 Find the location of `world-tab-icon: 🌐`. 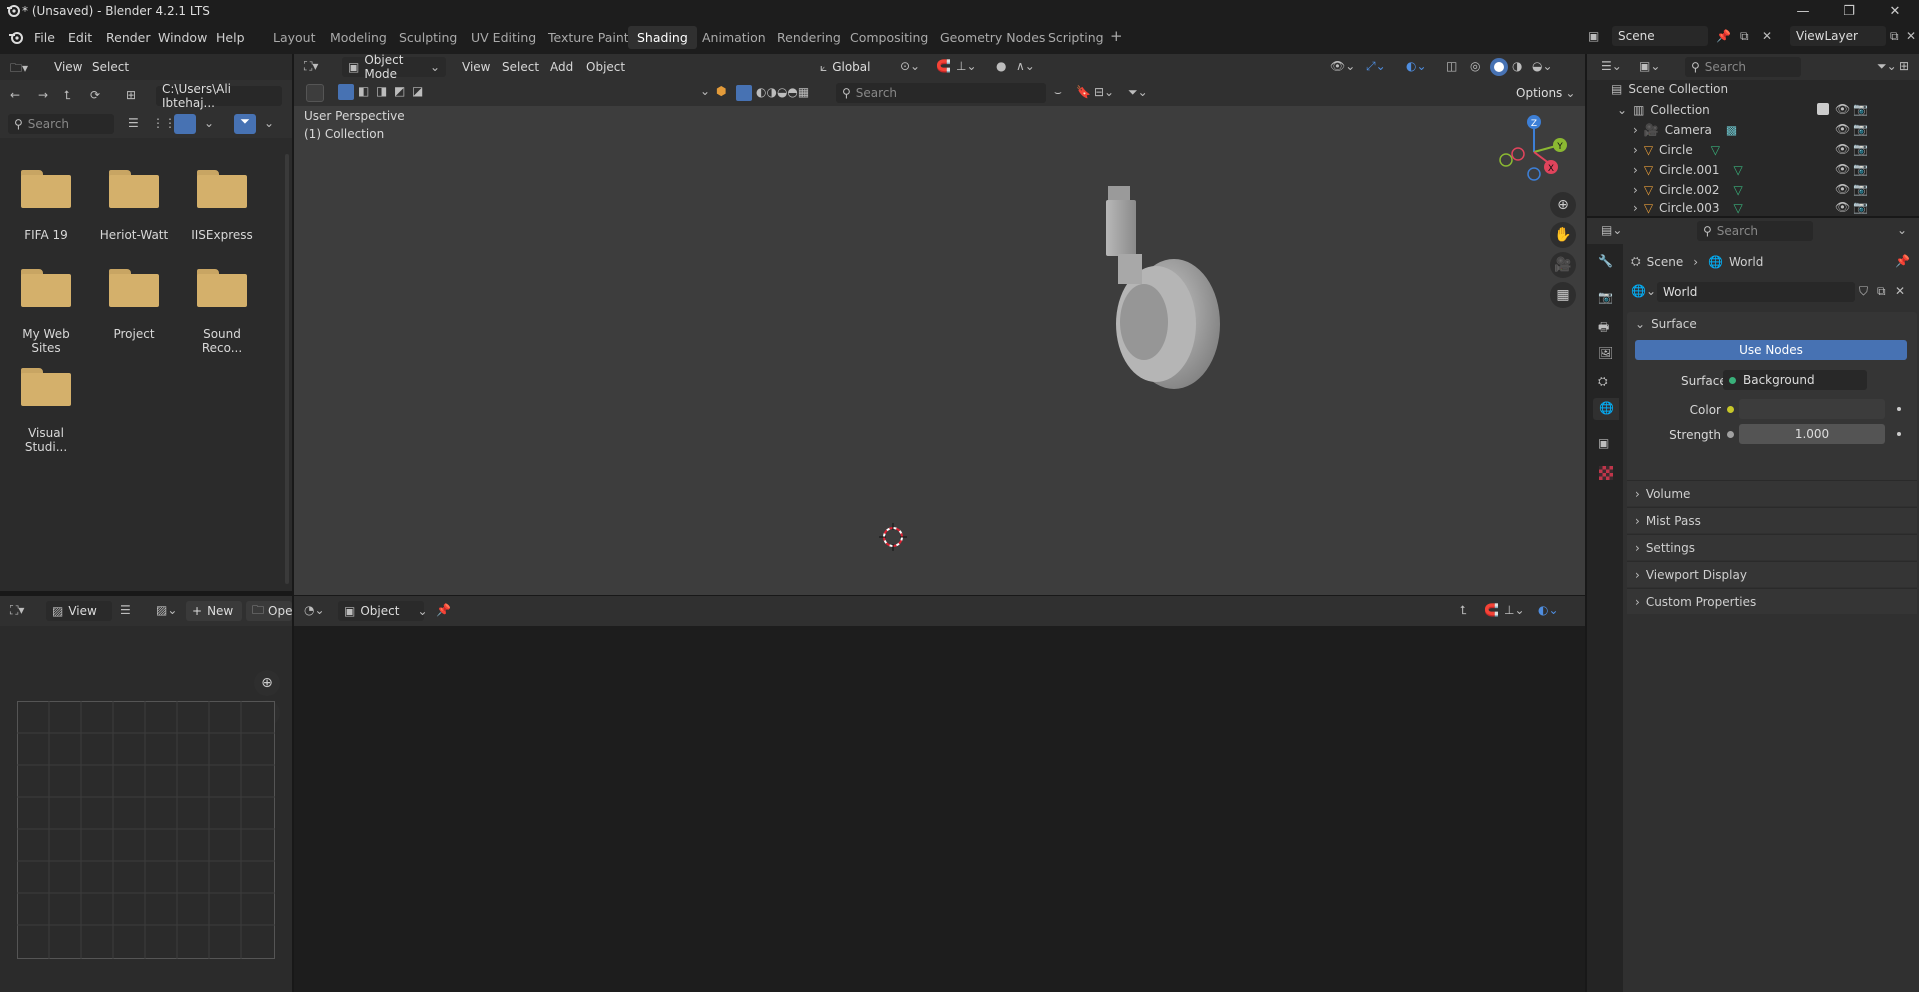

world-tab-icon: 🌐 is located at coordinates (1606, 409).